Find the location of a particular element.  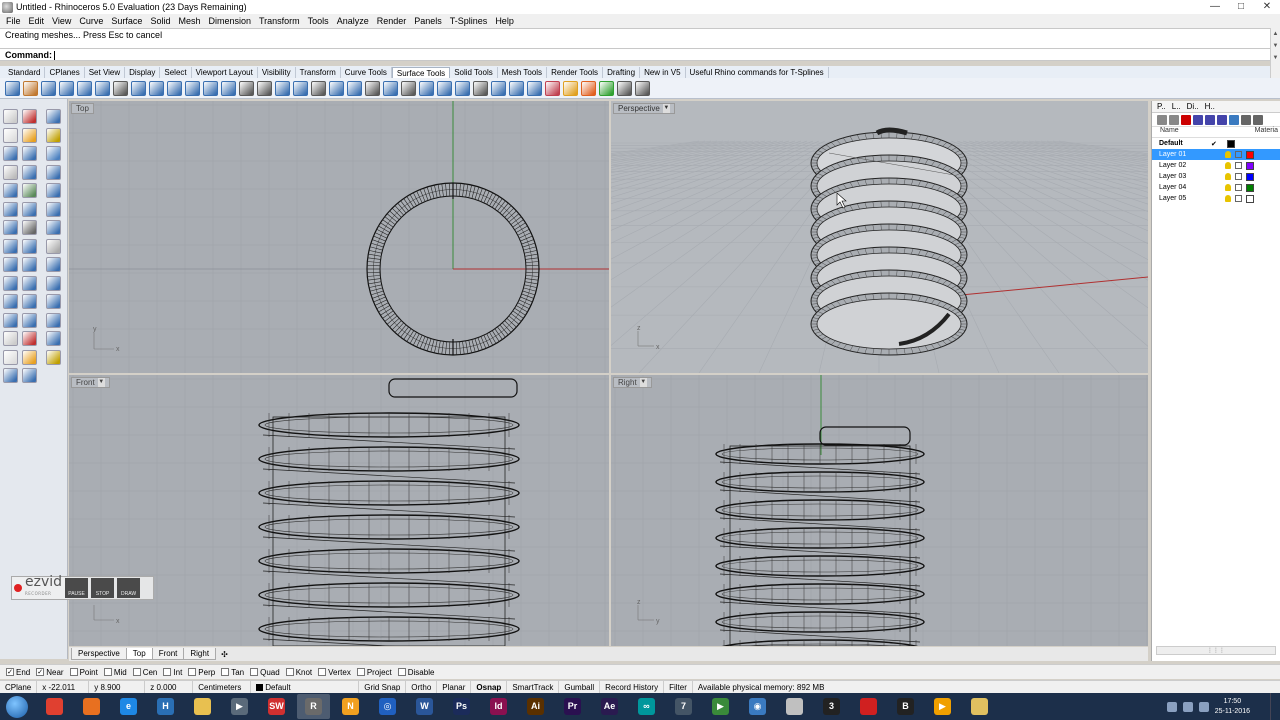

osnap-checkbox: ✓ is located at coordinates (40, 672).